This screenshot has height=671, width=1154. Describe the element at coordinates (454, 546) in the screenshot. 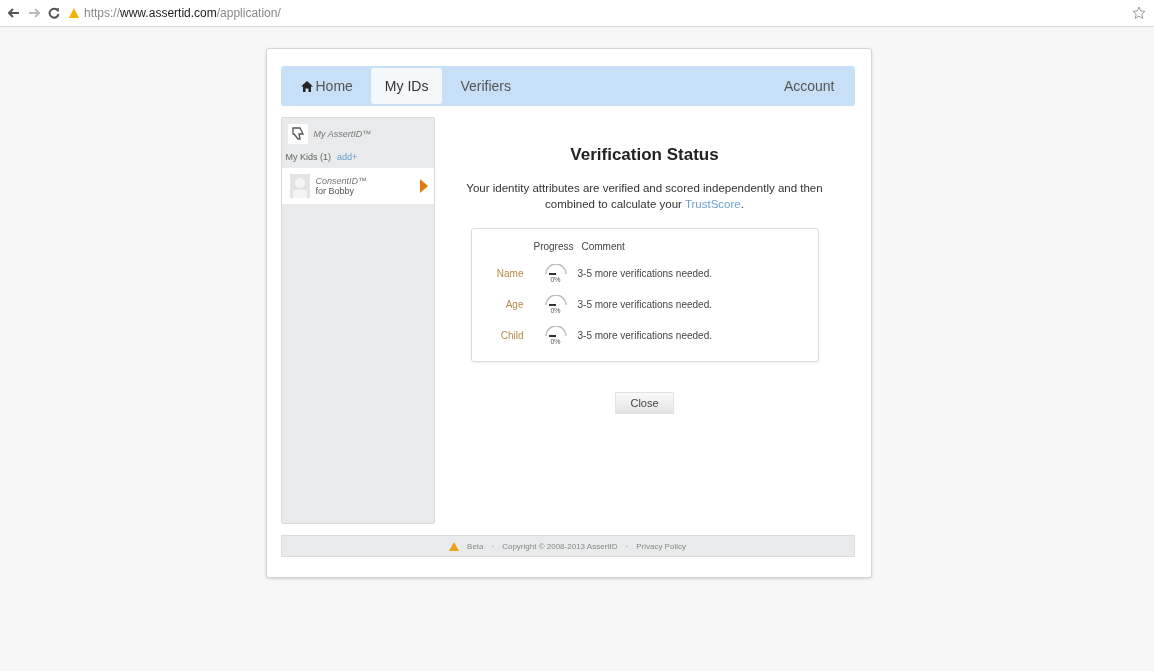

I see `warning-icon` at that location.